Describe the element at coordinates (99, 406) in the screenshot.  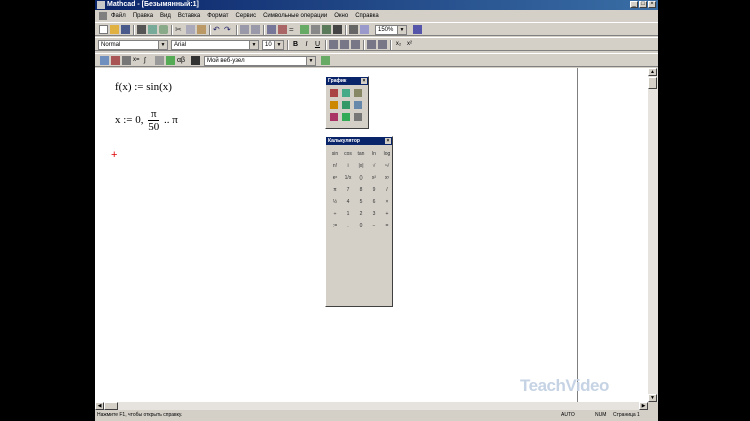
I see `scroll-left-icon: ◀` at that location.